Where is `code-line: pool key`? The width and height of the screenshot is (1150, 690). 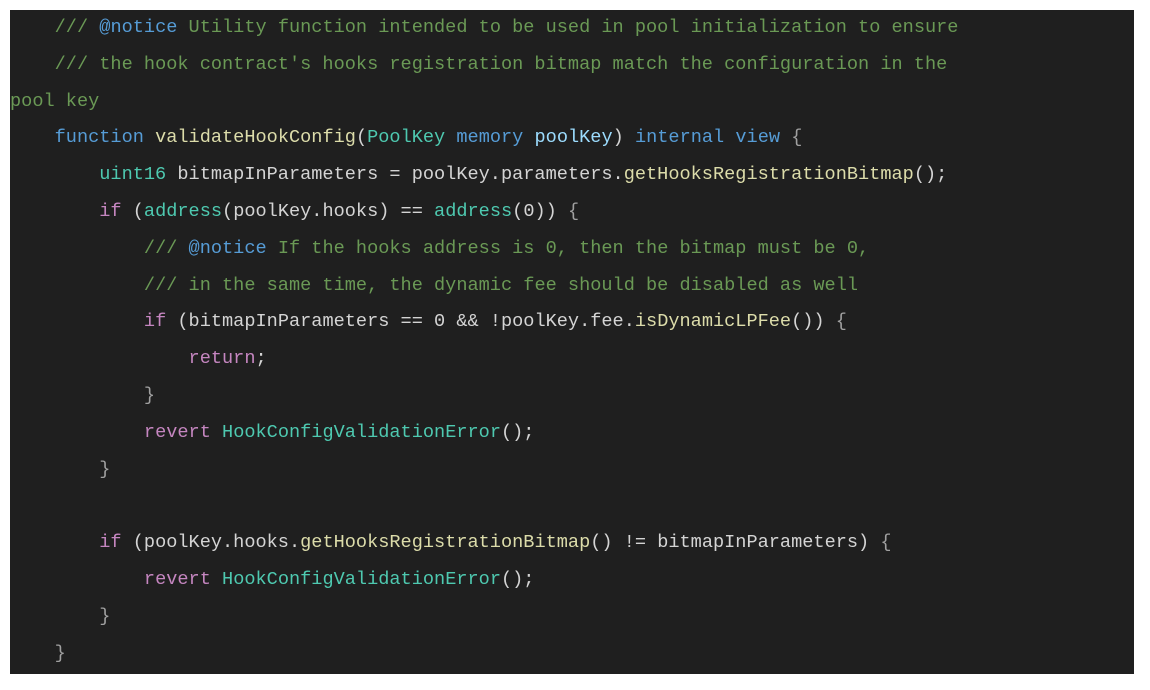 code-line: pool key is located at coordinates (54, 102).